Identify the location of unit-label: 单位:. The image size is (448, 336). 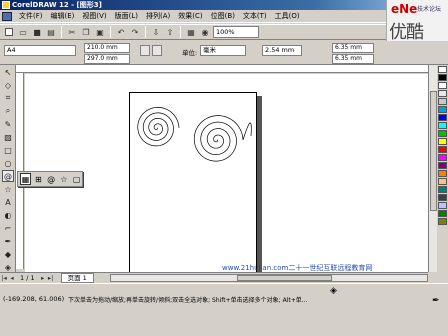
(190, 53).